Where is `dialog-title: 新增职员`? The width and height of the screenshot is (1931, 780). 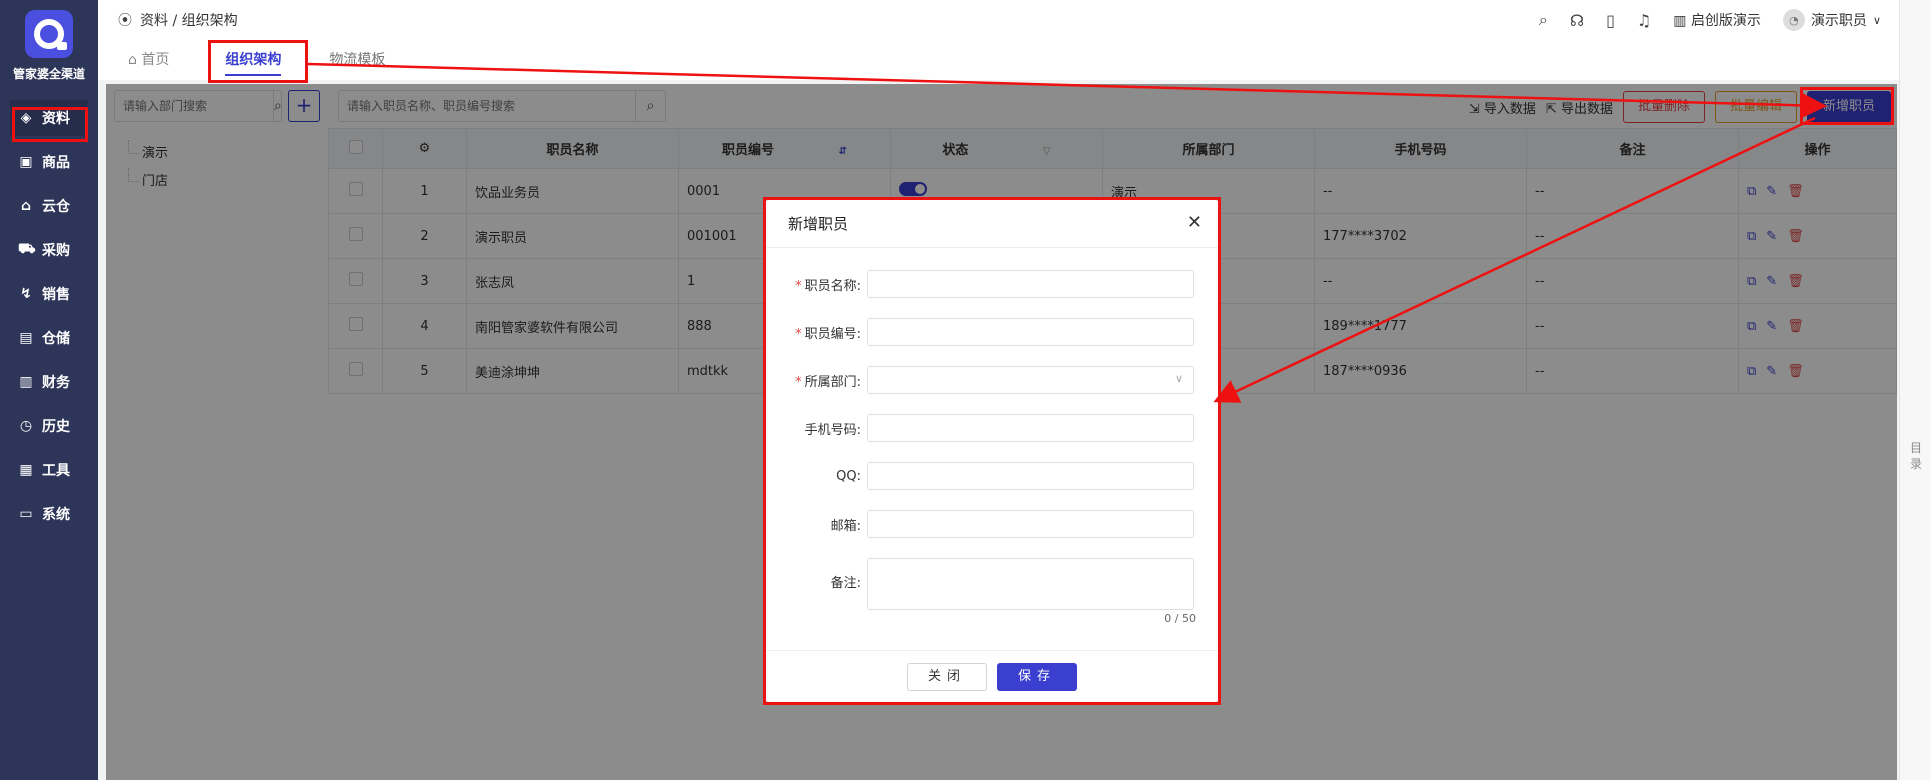
dialog-title: 新增职员 is located at coordinates (818, 224).